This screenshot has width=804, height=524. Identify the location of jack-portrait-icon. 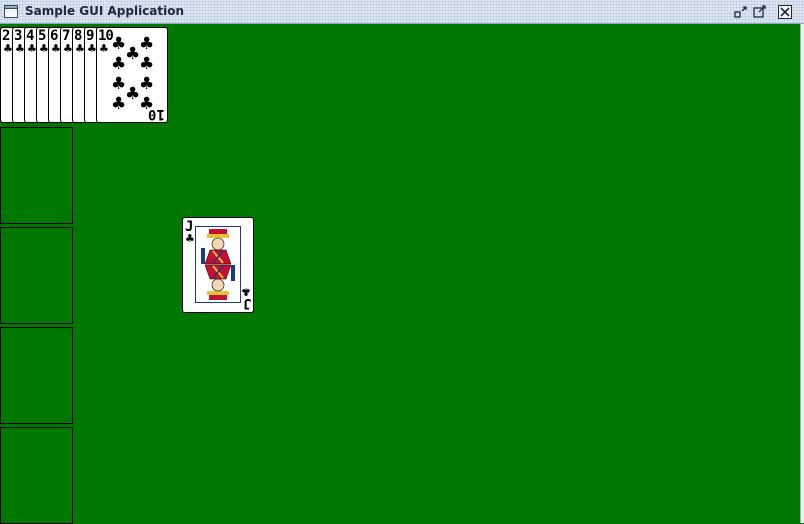
(218, 264).